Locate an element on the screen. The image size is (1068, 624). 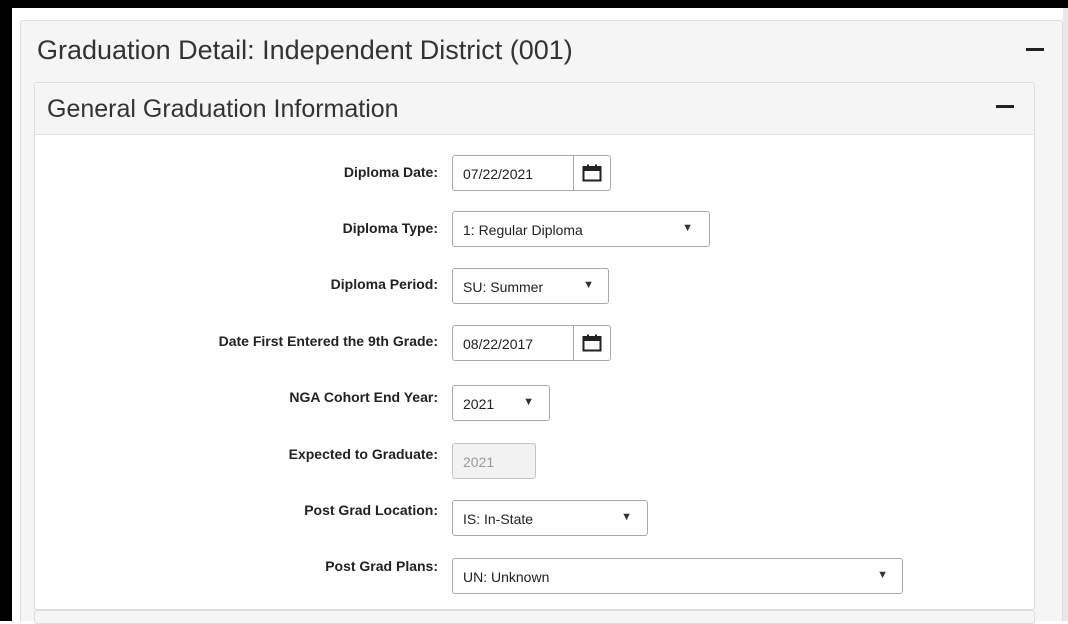
nga-cohort-label: NGA Cohort End Year: is located at coordinates (363, 397).